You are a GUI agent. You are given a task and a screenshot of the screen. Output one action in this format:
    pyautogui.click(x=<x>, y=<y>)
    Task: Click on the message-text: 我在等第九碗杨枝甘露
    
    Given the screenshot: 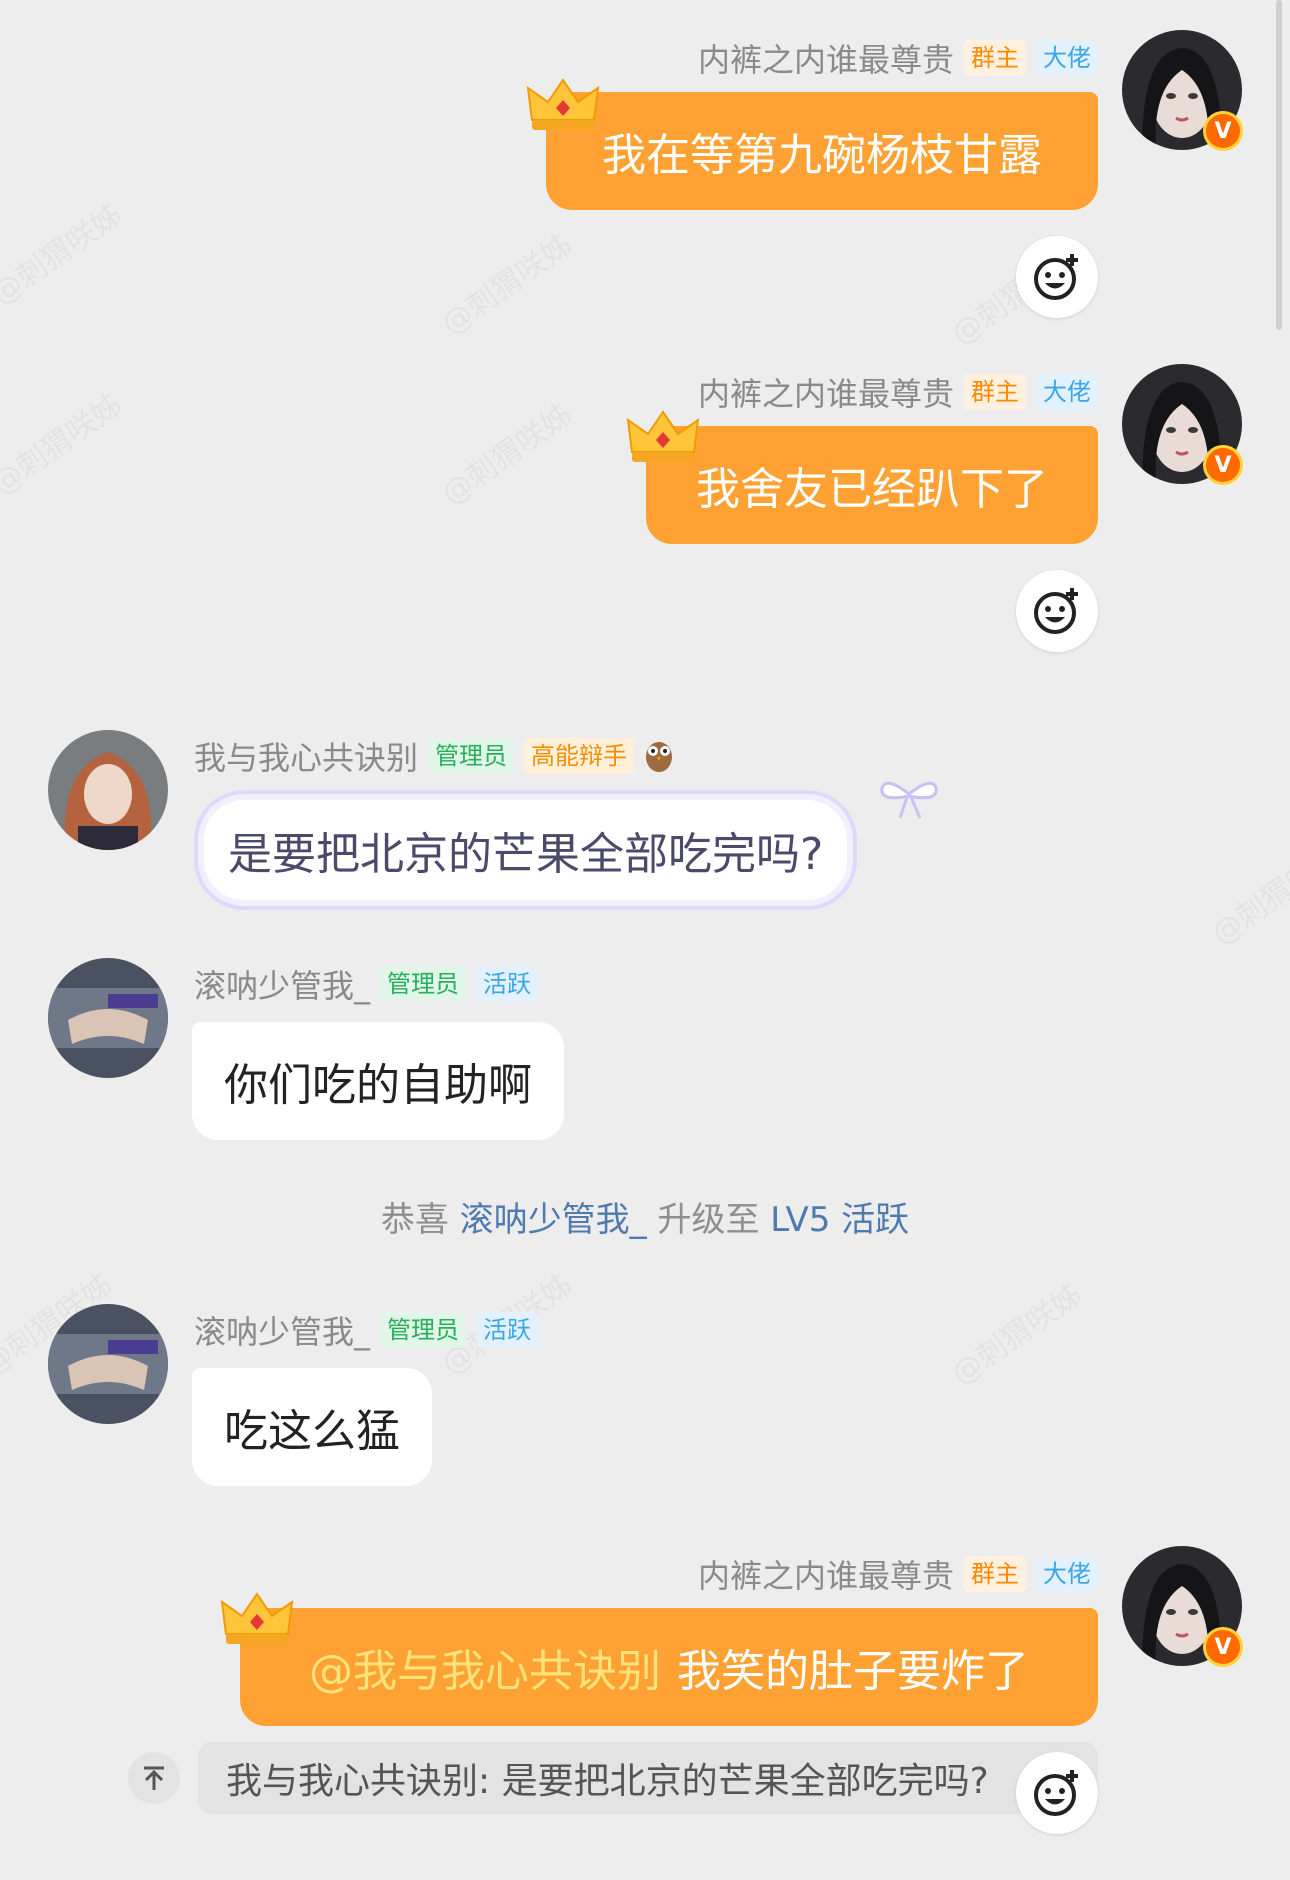 What is the action you would take?
    pyautogui.click(x=822, y=155)
    